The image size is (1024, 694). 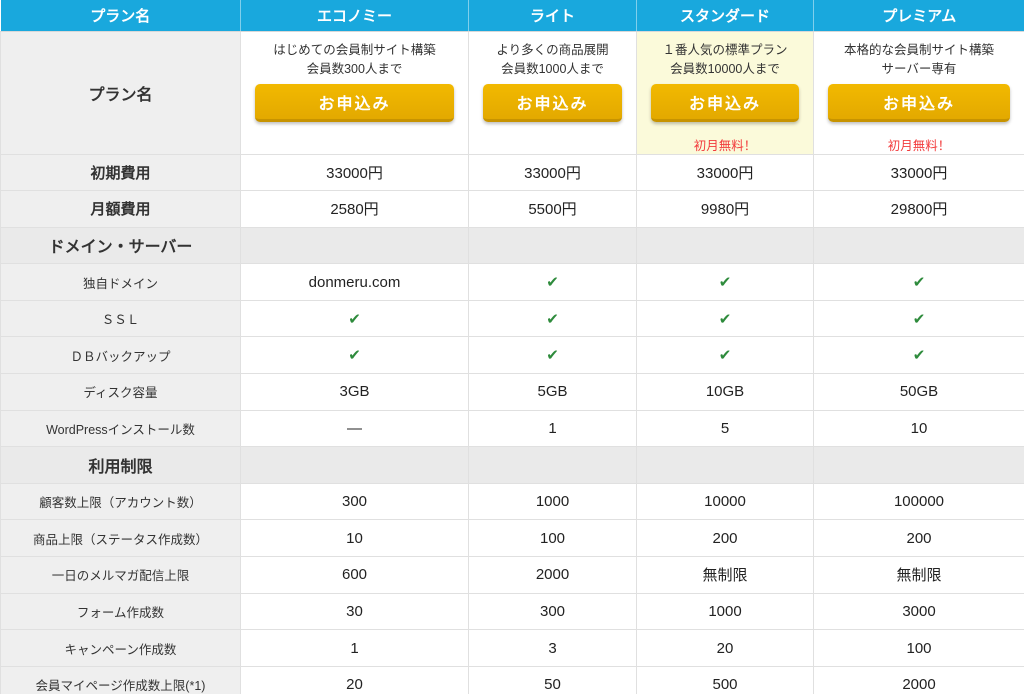 I want to click on cell-premium: 100, so click(x=918, y=648).